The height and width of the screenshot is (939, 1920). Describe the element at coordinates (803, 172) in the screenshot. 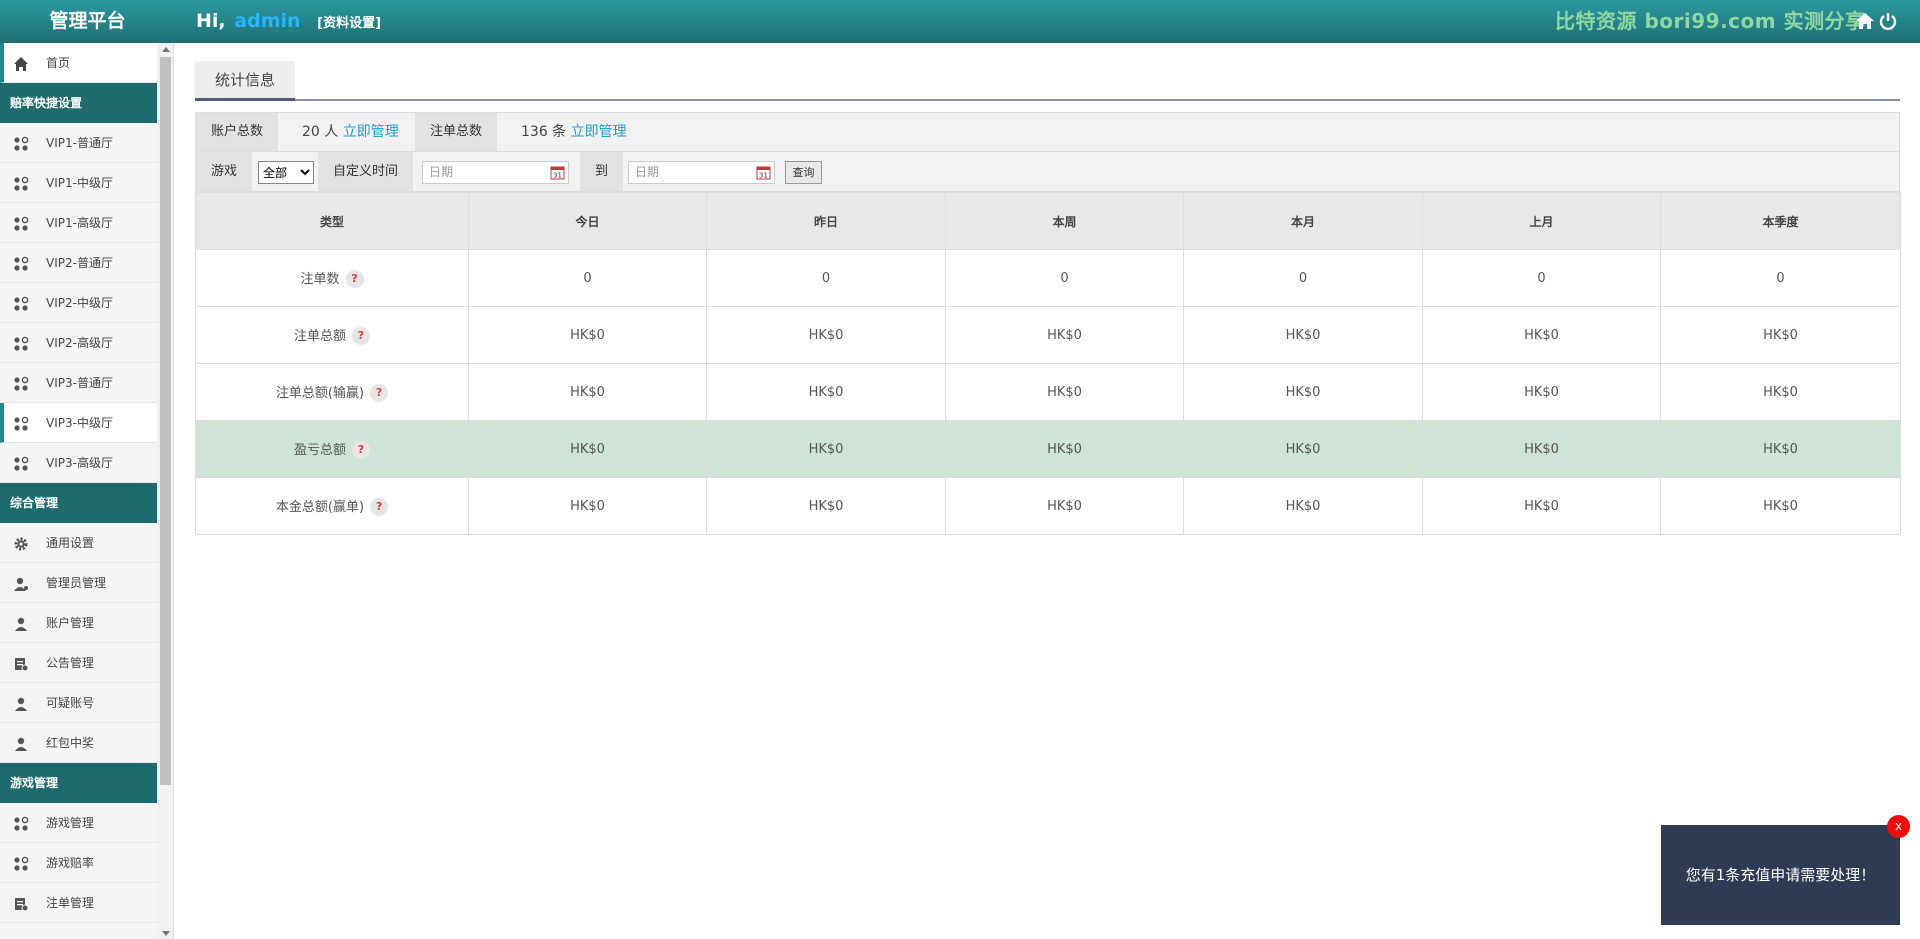

I see `query-button: 查询` at that location.